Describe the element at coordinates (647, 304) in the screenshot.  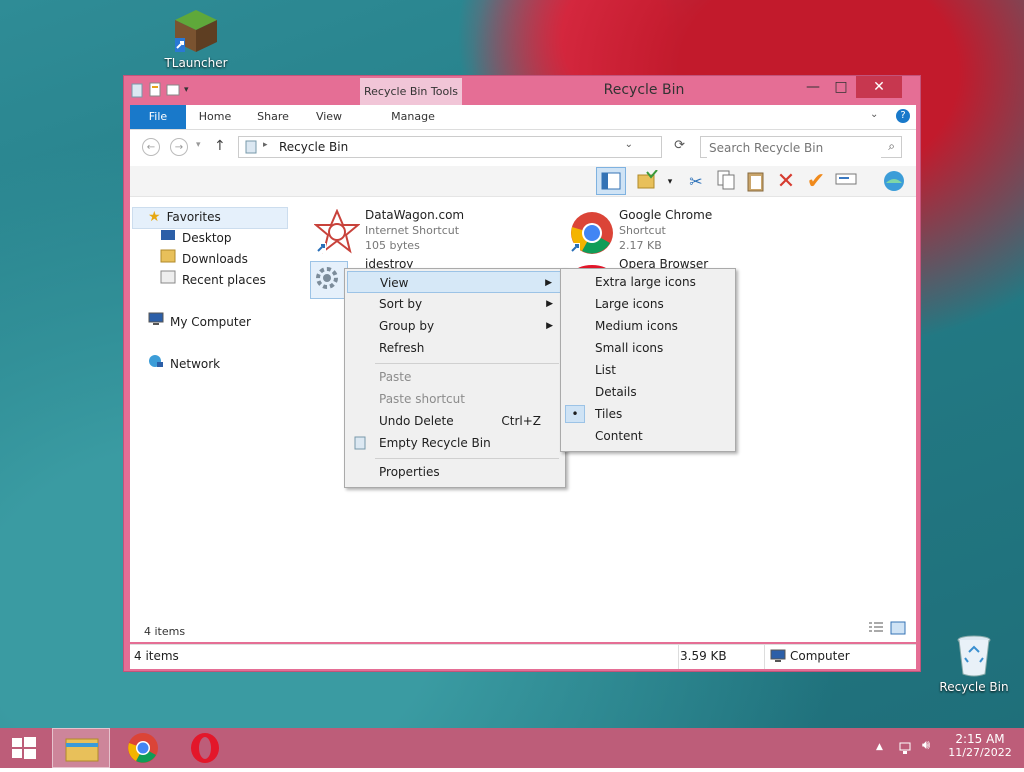
I see `submenu-item-large-icons: Large icons` at that location.